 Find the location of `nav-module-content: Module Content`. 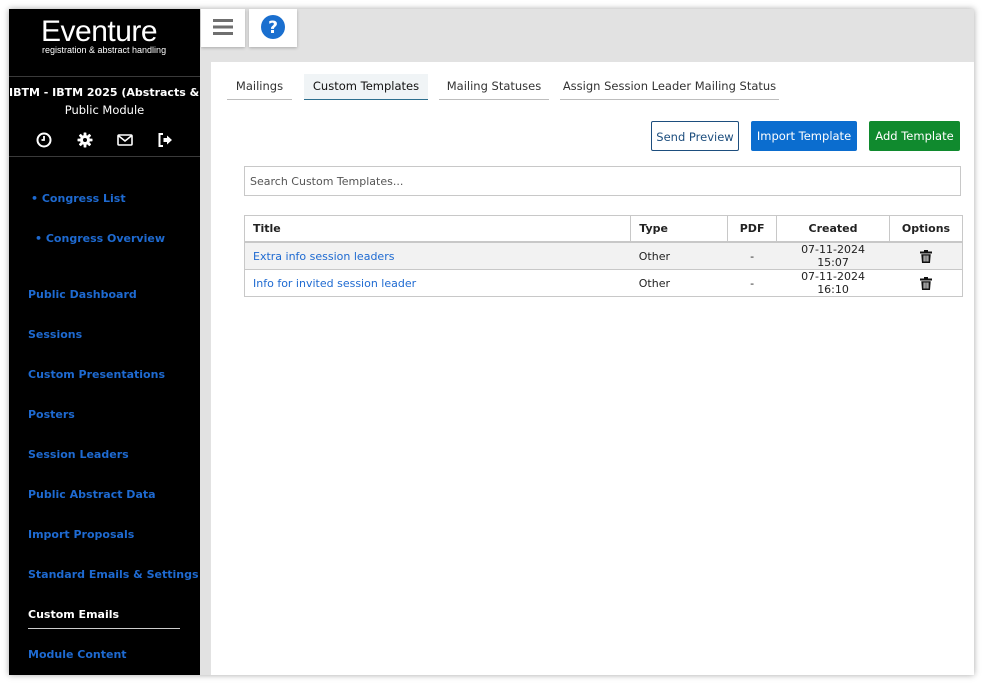

nav-module-content: Module Content is located at coordinates (77, 654).